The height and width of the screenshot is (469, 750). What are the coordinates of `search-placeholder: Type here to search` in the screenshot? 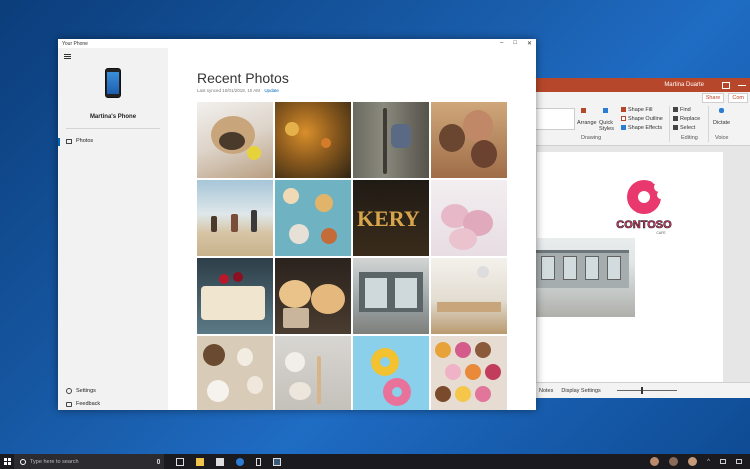 It's located at (54, 461).